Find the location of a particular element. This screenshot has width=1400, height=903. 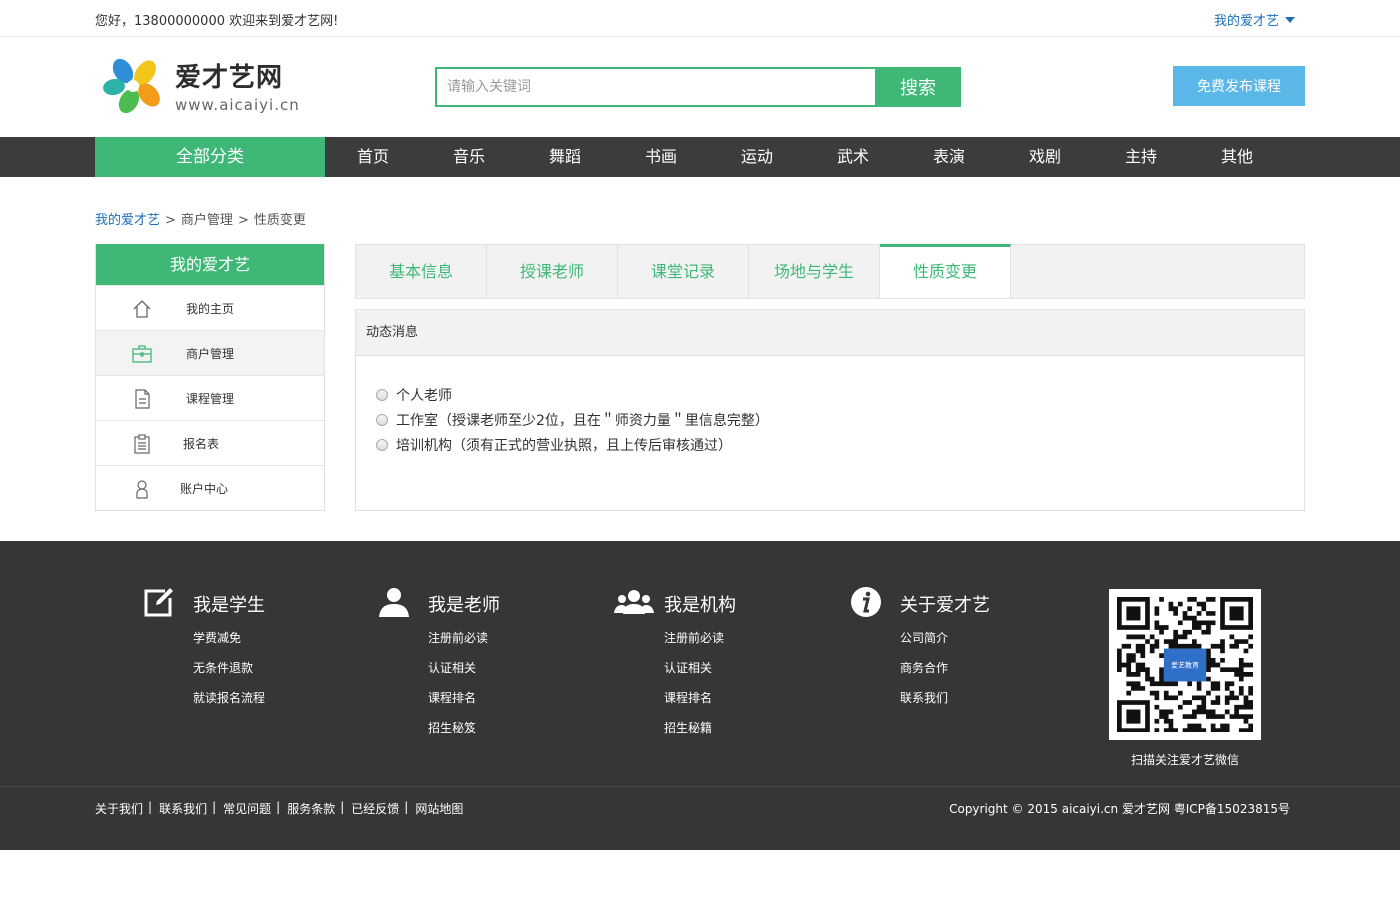

document-icon is located at coordinates (142, 399).